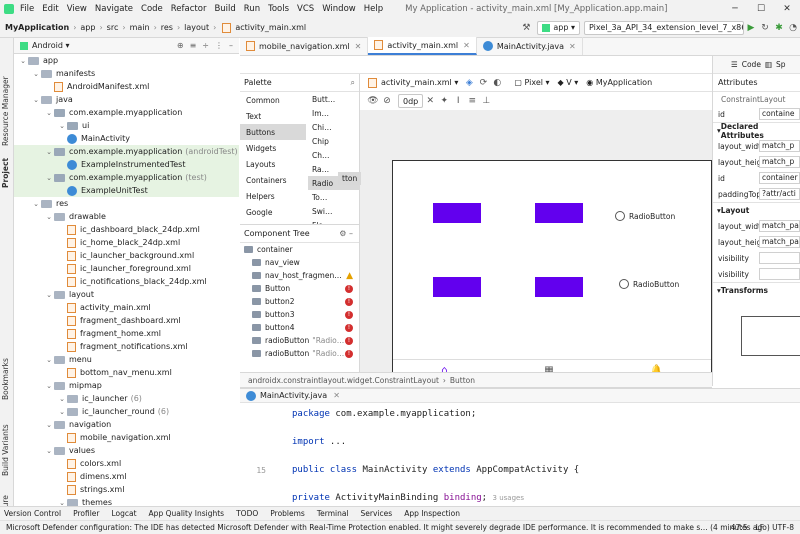 The width and height of the screenshot is (800, 534). I want to click on split-mode-icon: ▥, so click(768, 64).